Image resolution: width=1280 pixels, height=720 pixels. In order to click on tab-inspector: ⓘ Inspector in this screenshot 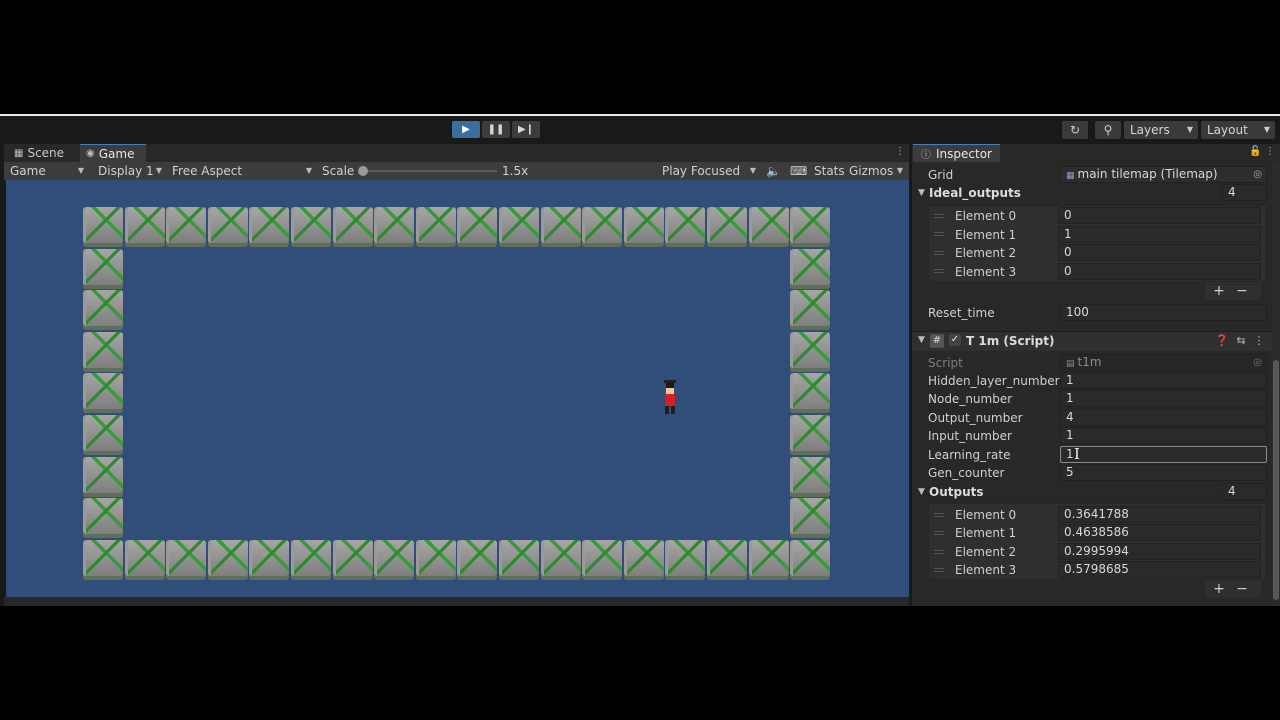, I will do `click(956, 153)`.